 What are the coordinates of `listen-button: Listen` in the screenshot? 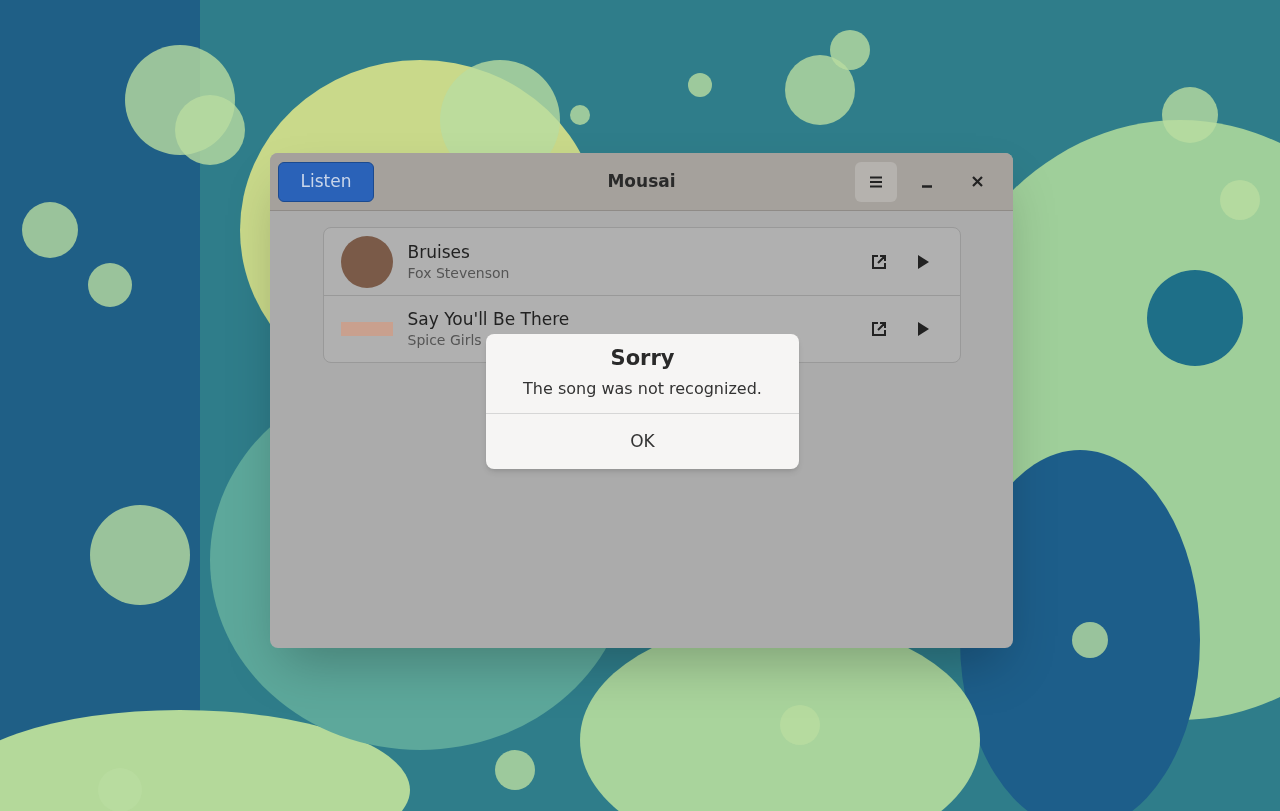 It's located at (326, 181).